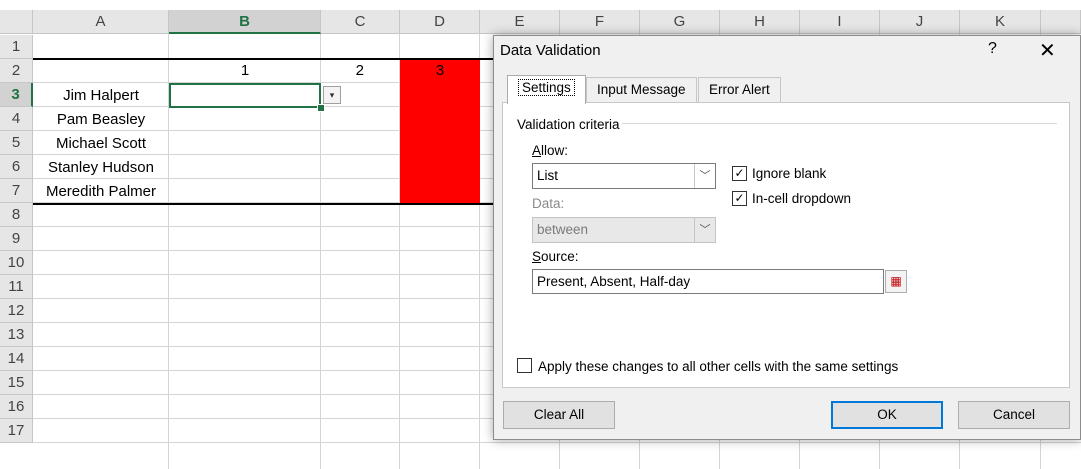  I want to click on row-header-16: 16, so click(16, 407).